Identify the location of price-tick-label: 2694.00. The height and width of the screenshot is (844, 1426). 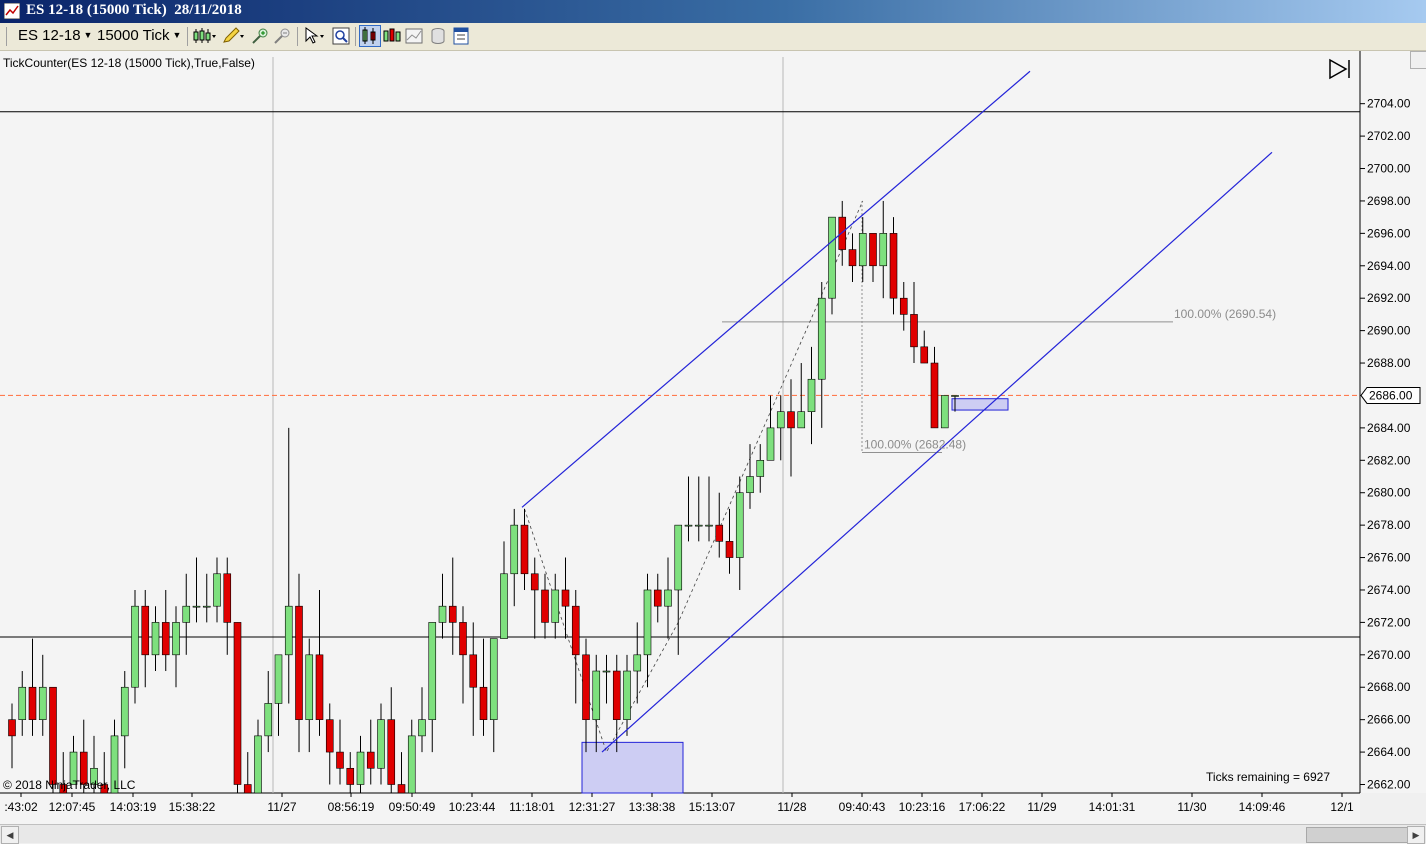
(1389, 266).